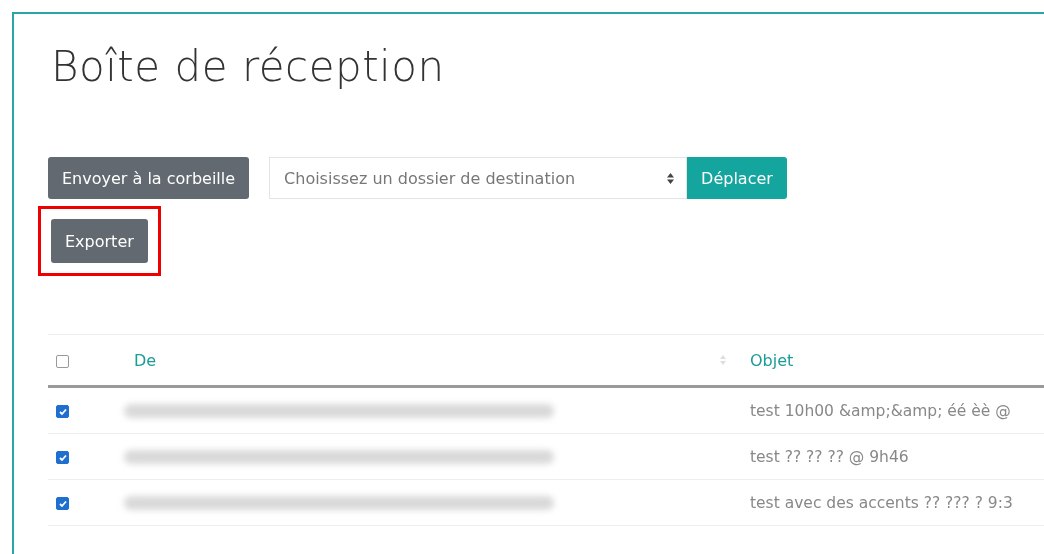 Image resolution: width=1044 pixels, height=554 pixels. I want to click on export-button: Exporter, so click(99, 241).